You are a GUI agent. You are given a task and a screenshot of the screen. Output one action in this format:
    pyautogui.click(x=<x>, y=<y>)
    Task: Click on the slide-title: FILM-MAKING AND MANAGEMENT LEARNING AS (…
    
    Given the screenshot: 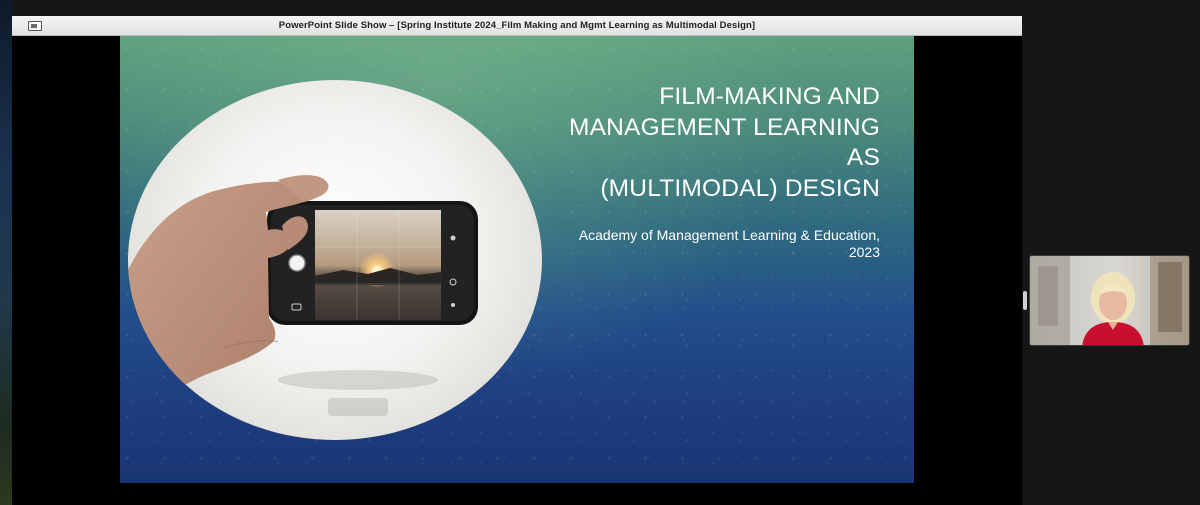 What is the action you would take?
    pyautogui.click(x=680, y=143)
    